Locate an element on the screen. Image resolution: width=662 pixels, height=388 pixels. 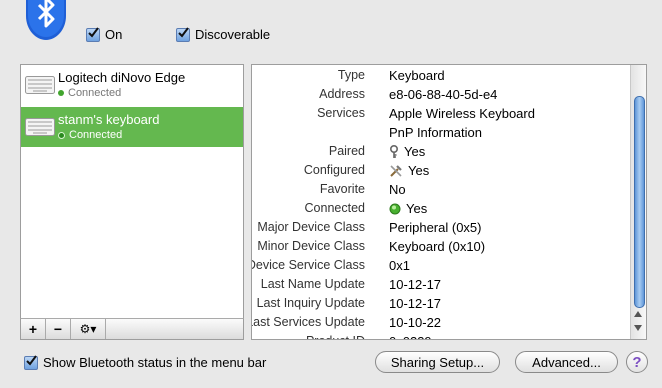
detail-row-type: Type Keyboard is located at coordinates (442, 77).